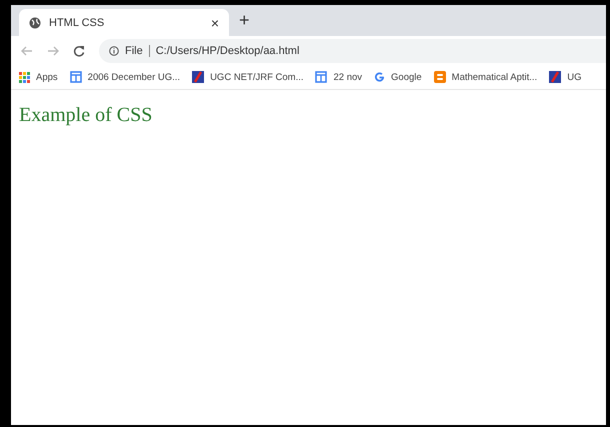  I want to click on page-heading: Example of CSS, so click(86, 115).